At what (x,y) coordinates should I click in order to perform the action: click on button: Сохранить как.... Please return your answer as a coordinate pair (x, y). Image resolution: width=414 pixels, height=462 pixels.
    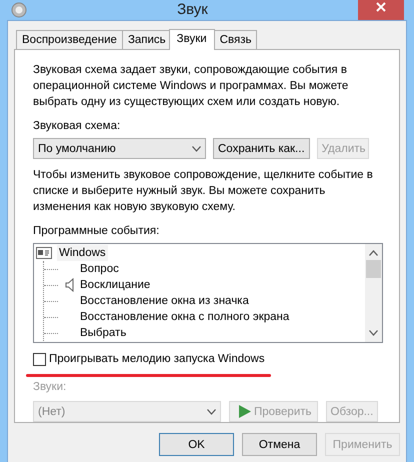
    Looking at the image, I should click on (261, 148).